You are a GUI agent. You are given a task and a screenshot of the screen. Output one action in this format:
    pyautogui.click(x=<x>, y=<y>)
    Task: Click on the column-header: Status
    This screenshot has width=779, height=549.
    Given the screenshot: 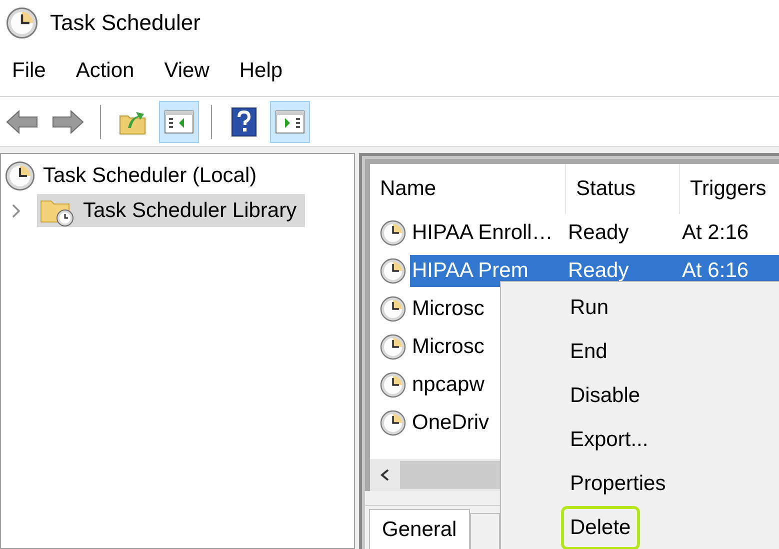 What is the action you would take?
    pyautogui.click(x=623, y=189)
    